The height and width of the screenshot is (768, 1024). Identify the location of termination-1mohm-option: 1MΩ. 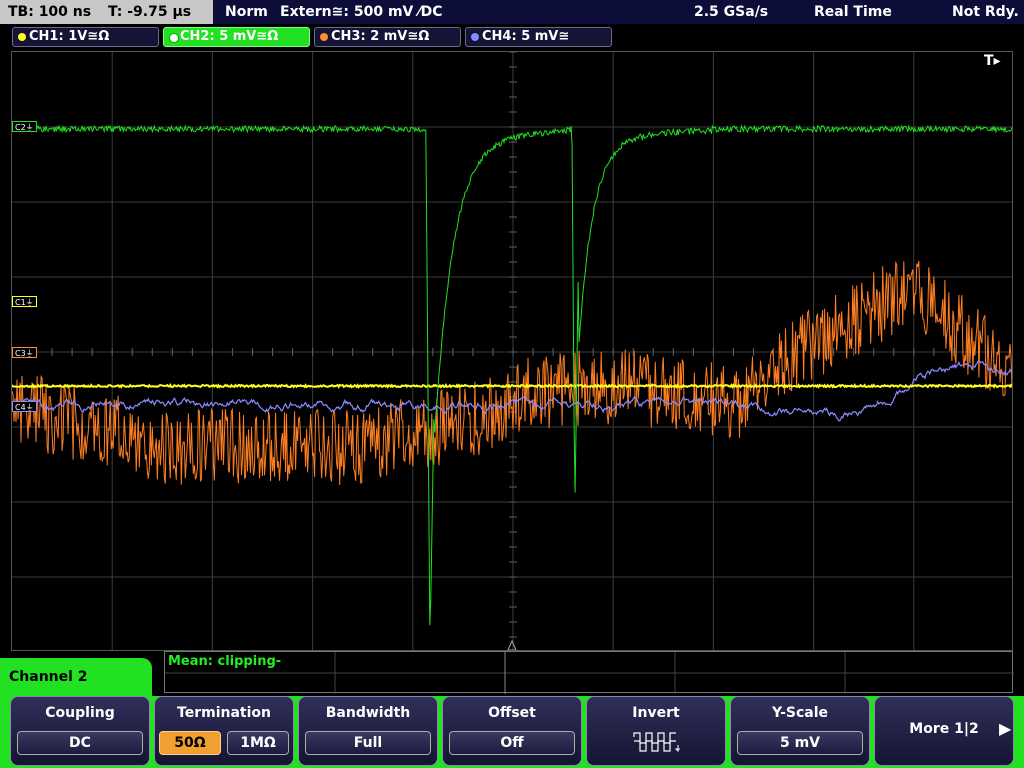
(258, 743).